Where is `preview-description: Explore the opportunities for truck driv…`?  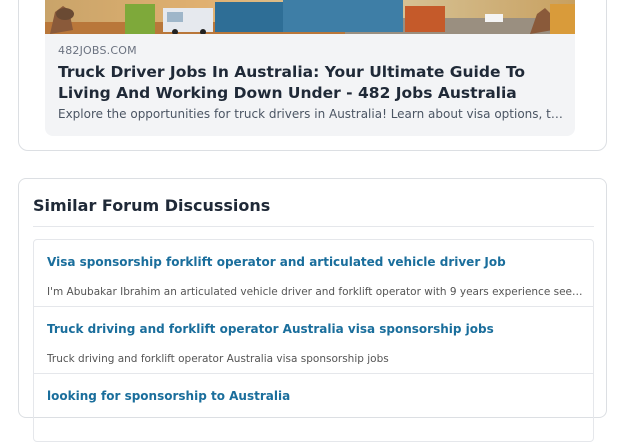 preview-description: Explore the opportunities for truck driv… is located at coordinates (311, 114).